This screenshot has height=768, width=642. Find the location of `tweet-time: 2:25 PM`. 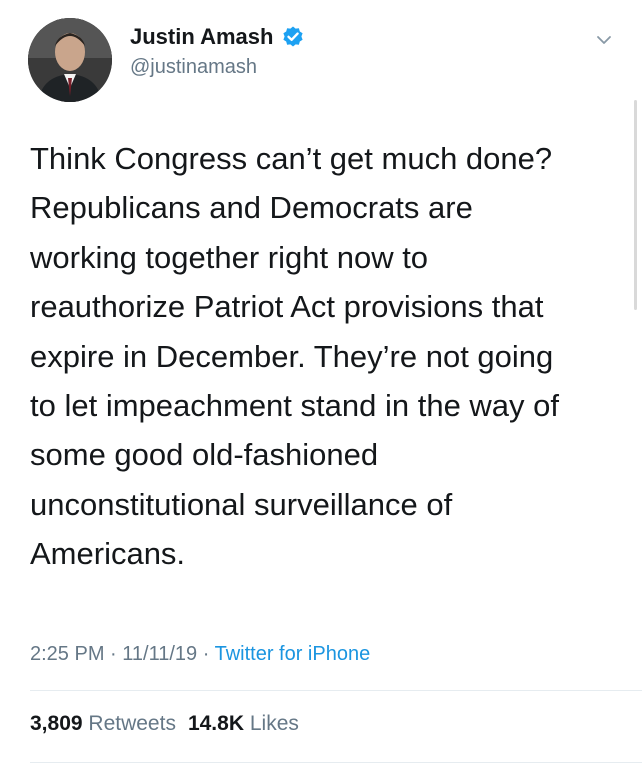

tweet-time: 2:25 PM is located at coordinates (67, 654).